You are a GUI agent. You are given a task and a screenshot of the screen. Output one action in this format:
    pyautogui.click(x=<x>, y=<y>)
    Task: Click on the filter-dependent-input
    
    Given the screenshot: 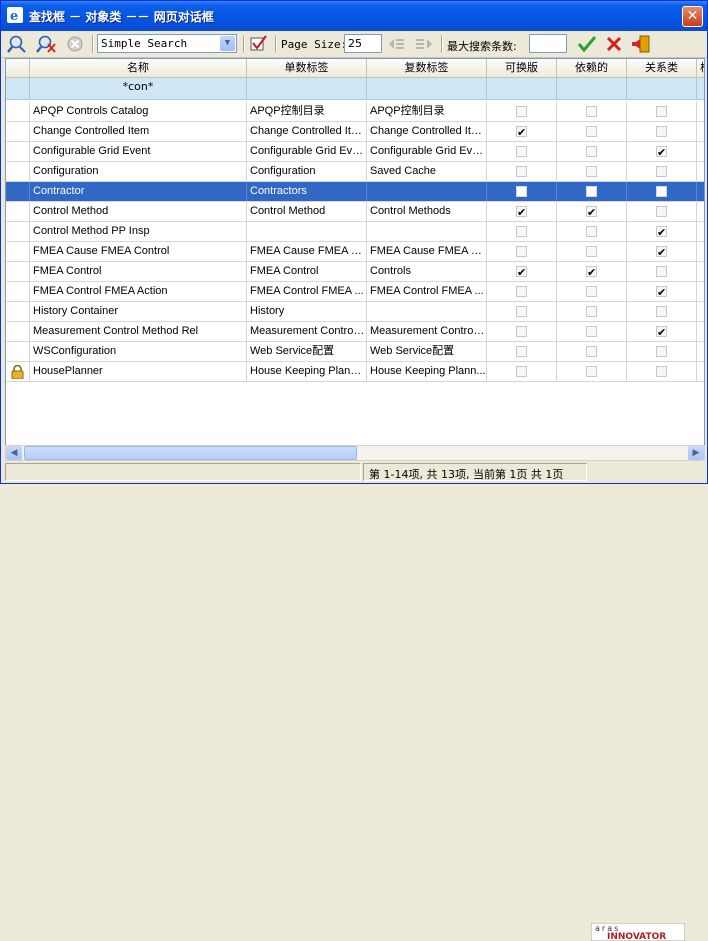 What is the action you would take?
    pyautogui.click(x=592, y=88)
    